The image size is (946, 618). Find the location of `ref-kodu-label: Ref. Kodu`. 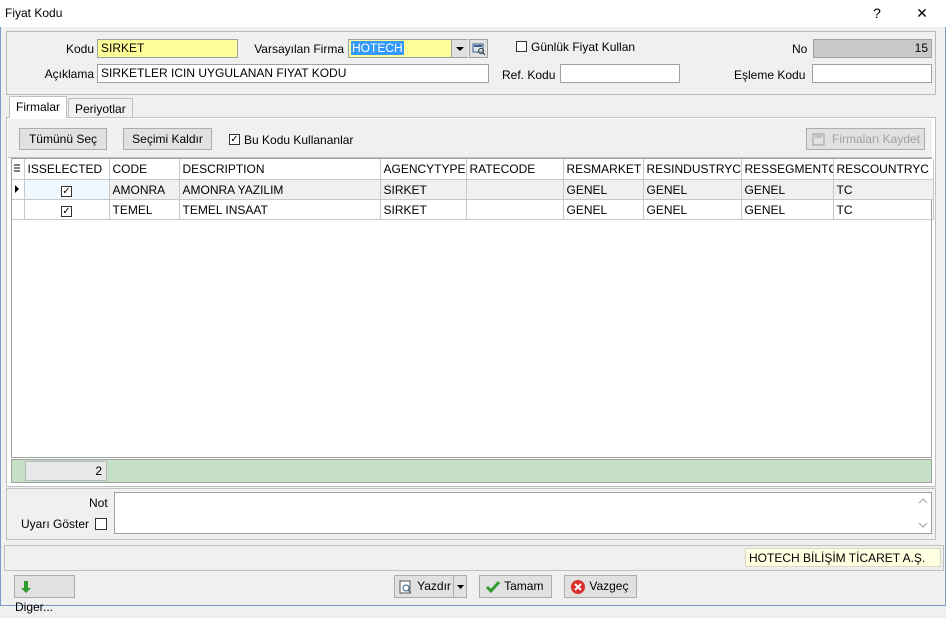

ref-kodu-label: Ref. Kodu is located at coordinates (529, 75).